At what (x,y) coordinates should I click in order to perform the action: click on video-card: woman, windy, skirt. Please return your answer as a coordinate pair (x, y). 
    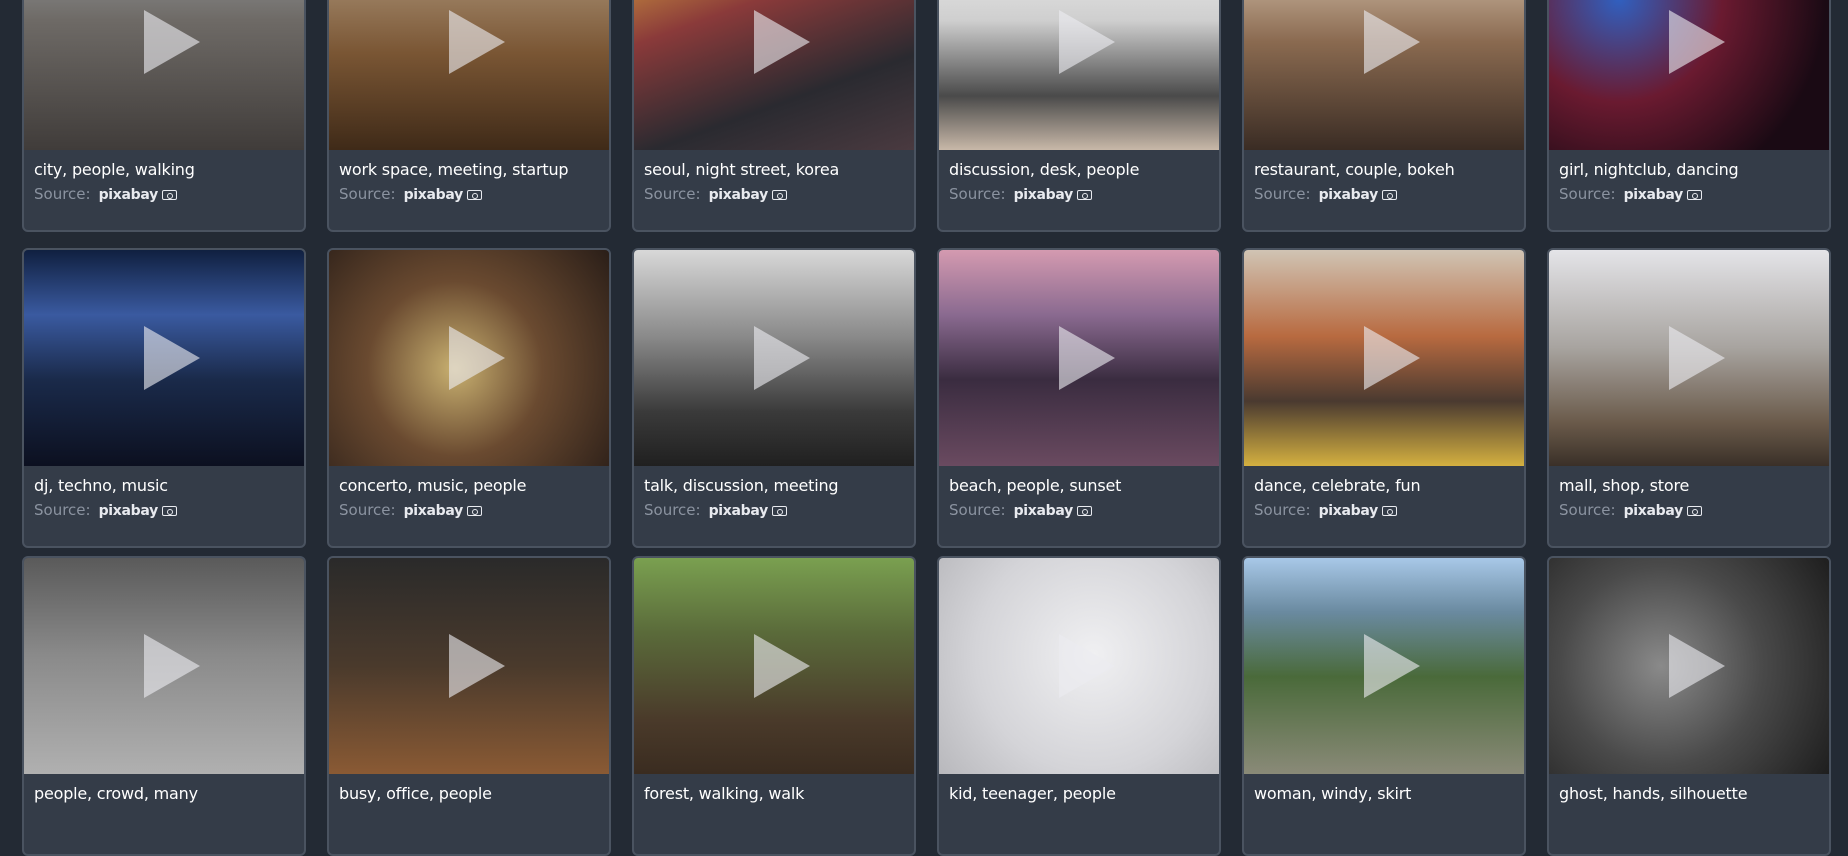
    Looking at the image, I should click on (1384, 706).